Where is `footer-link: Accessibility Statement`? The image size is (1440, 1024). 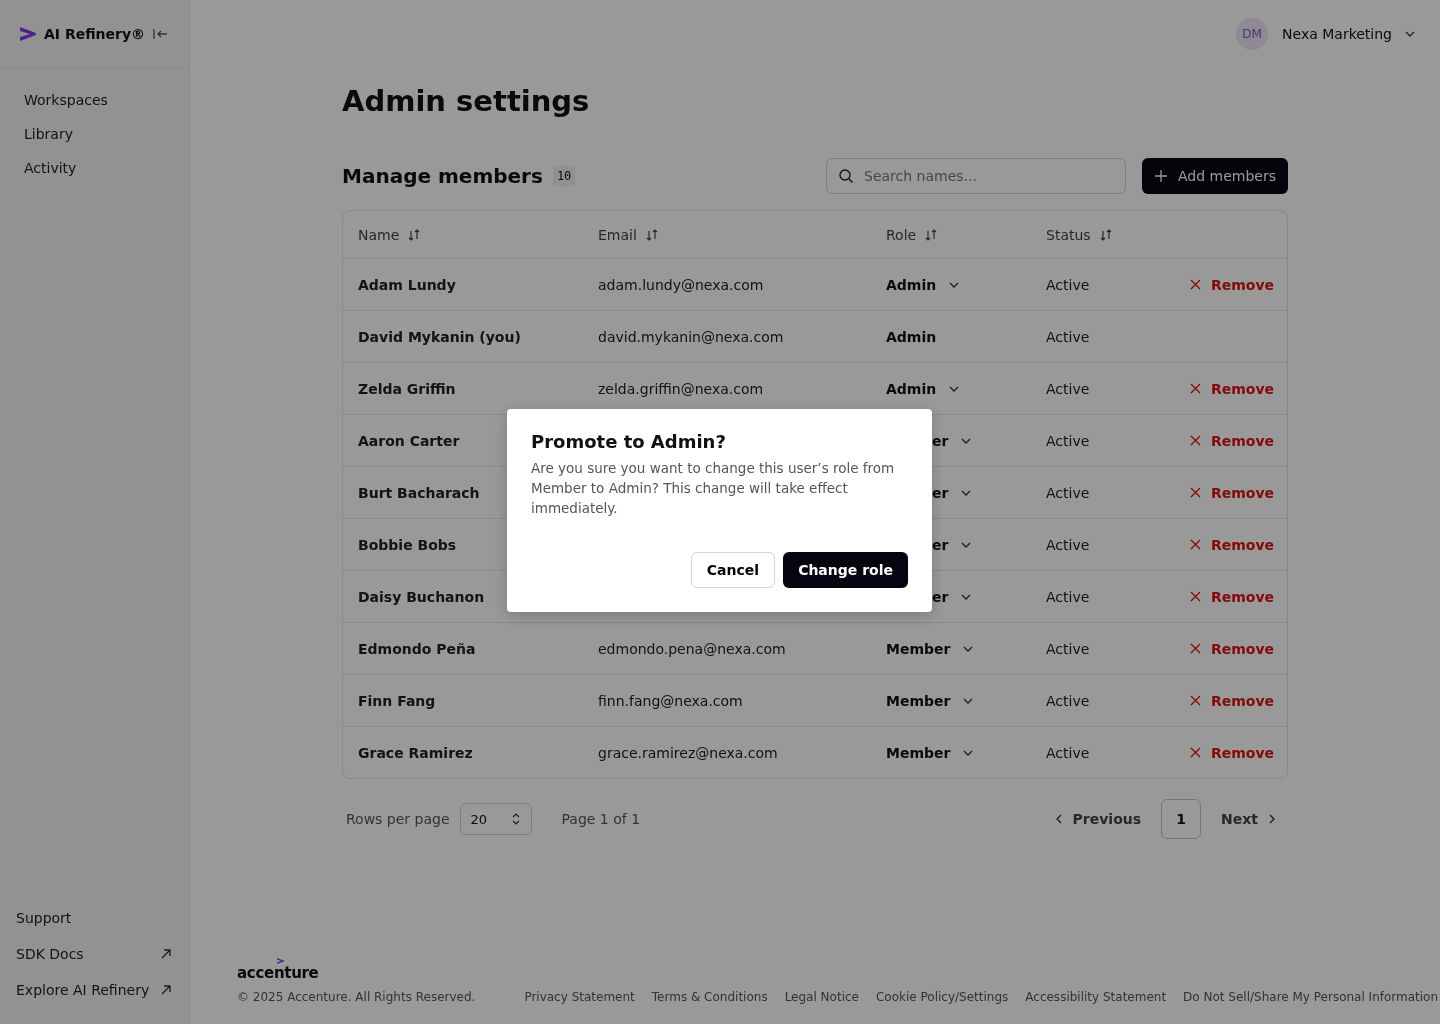 footer-link: Accessibility Statement is located at coordinates (1096, 997).